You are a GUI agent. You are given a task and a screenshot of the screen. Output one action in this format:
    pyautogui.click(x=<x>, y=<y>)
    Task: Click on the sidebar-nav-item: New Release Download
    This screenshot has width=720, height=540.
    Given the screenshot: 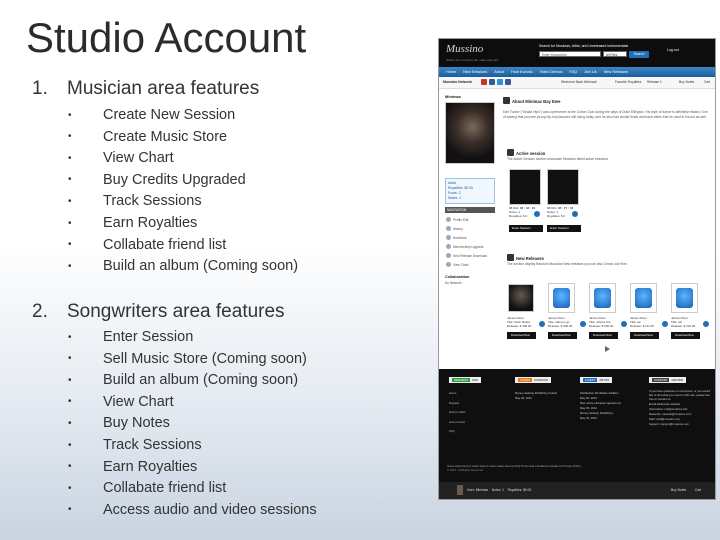 What is the action you would take?
    pyautogui.click(x=470, y=255)
    